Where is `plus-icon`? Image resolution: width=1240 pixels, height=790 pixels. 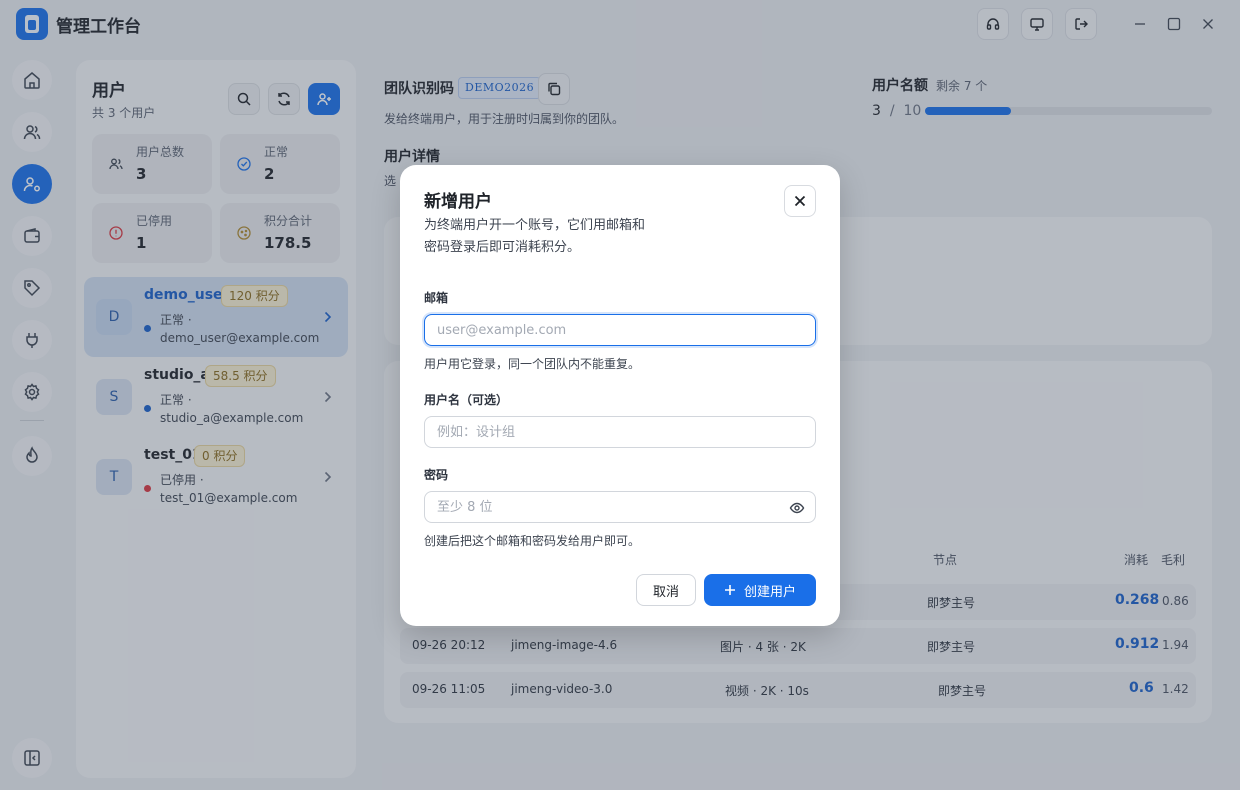 plus-icon is located at coordinates (729, 590).